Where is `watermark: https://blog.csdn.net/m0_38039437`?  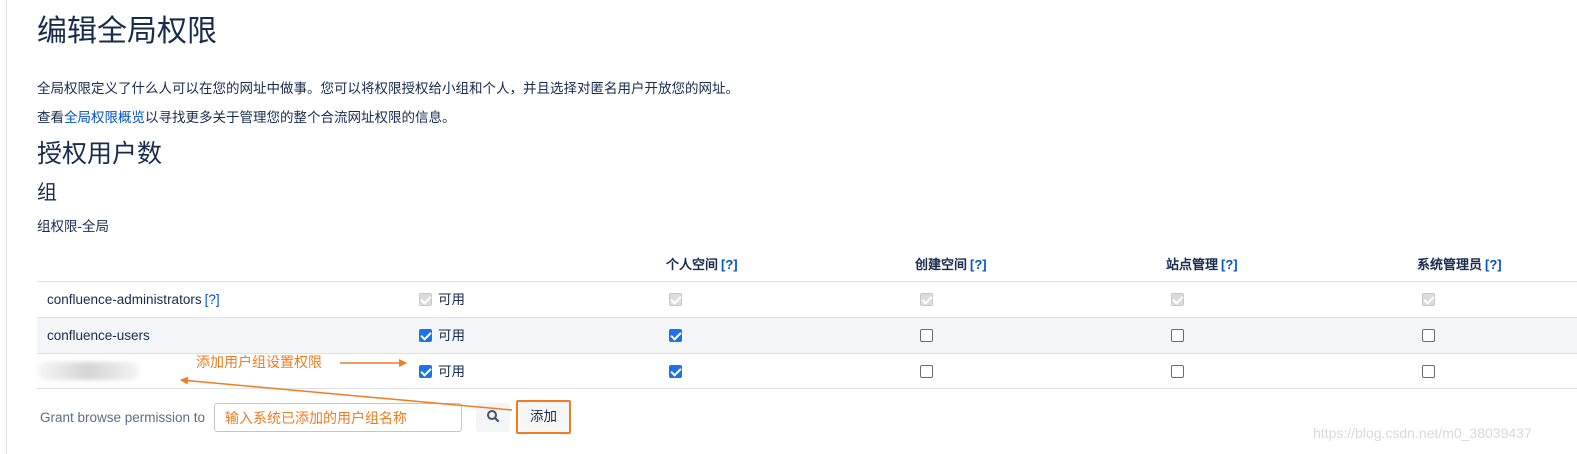 watermark: https://blog.csdn.net/m0_38039437 is located at coordinates (1422, 433).